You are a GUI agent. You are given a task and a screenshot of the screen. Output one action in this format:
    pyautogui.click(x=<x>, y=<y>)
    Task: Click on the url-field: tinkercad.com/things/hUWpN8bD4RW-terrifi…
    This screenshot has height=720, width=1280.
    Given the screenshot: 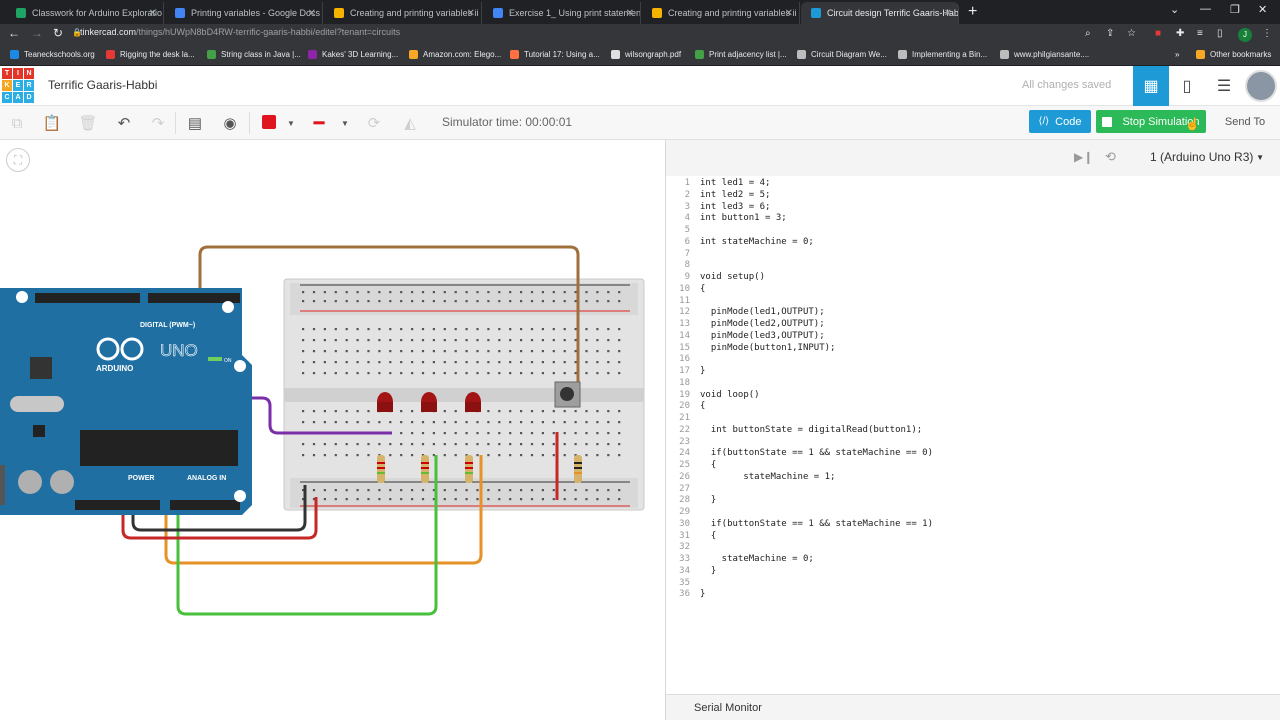 What is the action you would take?
    pyautogui.click(x=240, y=32)
    